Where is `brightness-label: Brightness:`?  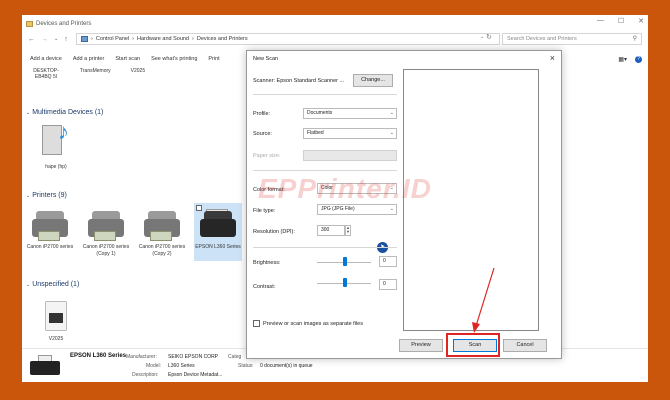 brightness-label: Brightness: is located at coordinates (267, 263).